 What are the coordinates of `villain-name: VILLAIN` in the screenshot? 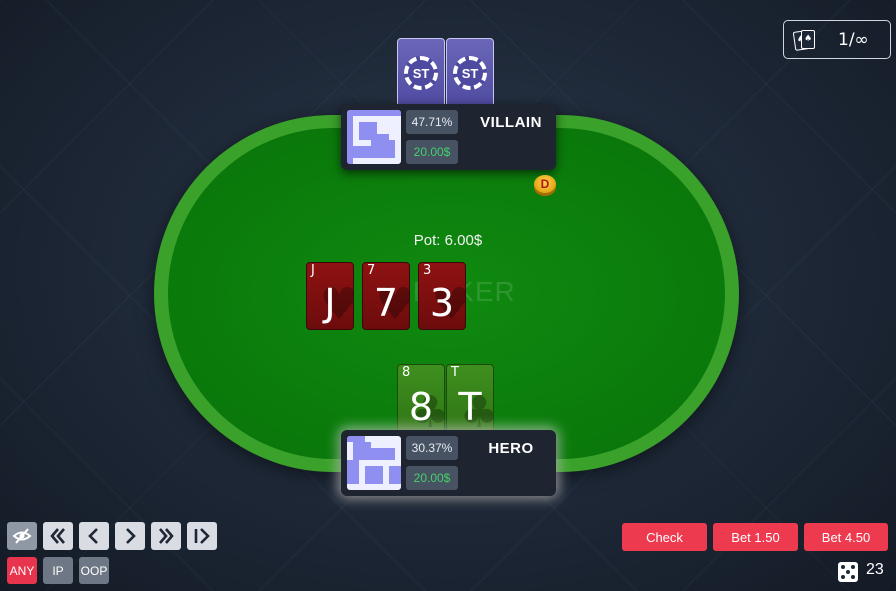 It's located at (511, 122).